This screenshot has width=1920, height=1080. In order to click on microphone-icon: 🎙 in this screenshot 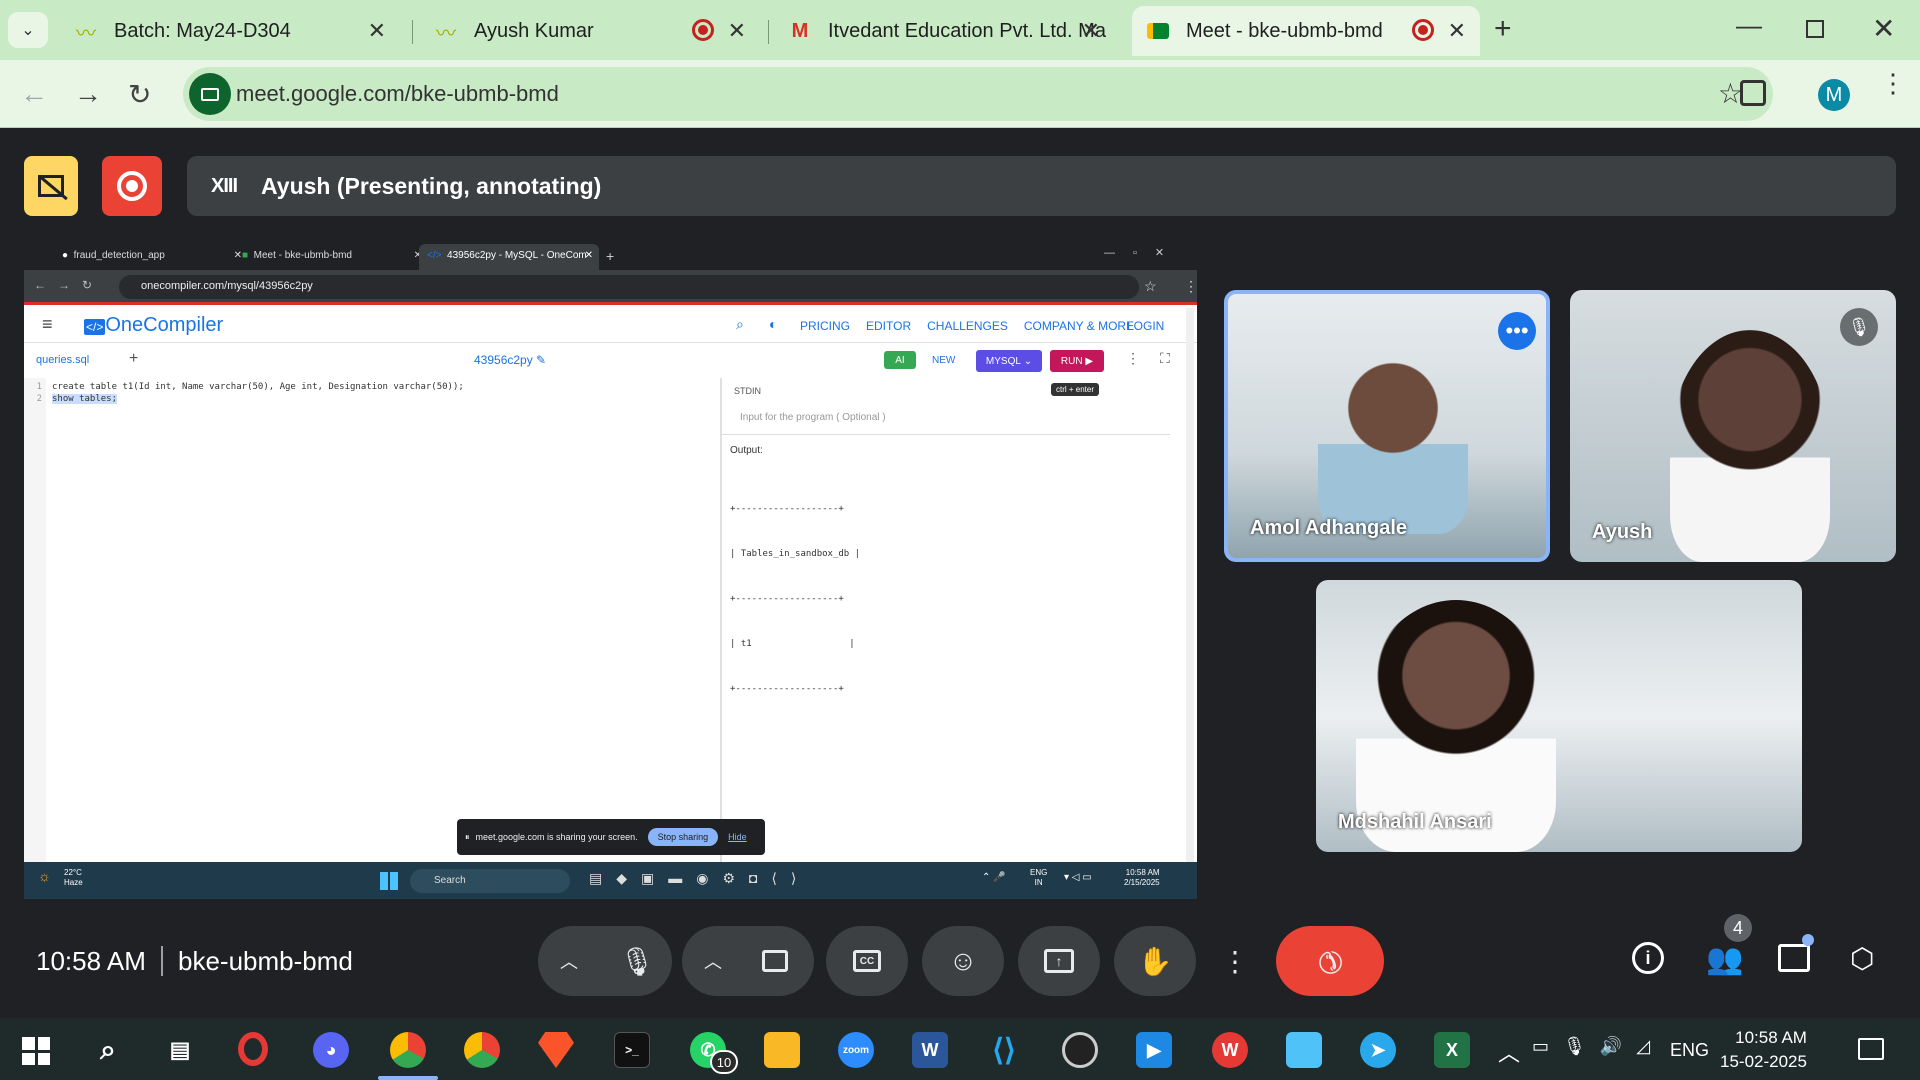, I will do `click(637, 961)`.